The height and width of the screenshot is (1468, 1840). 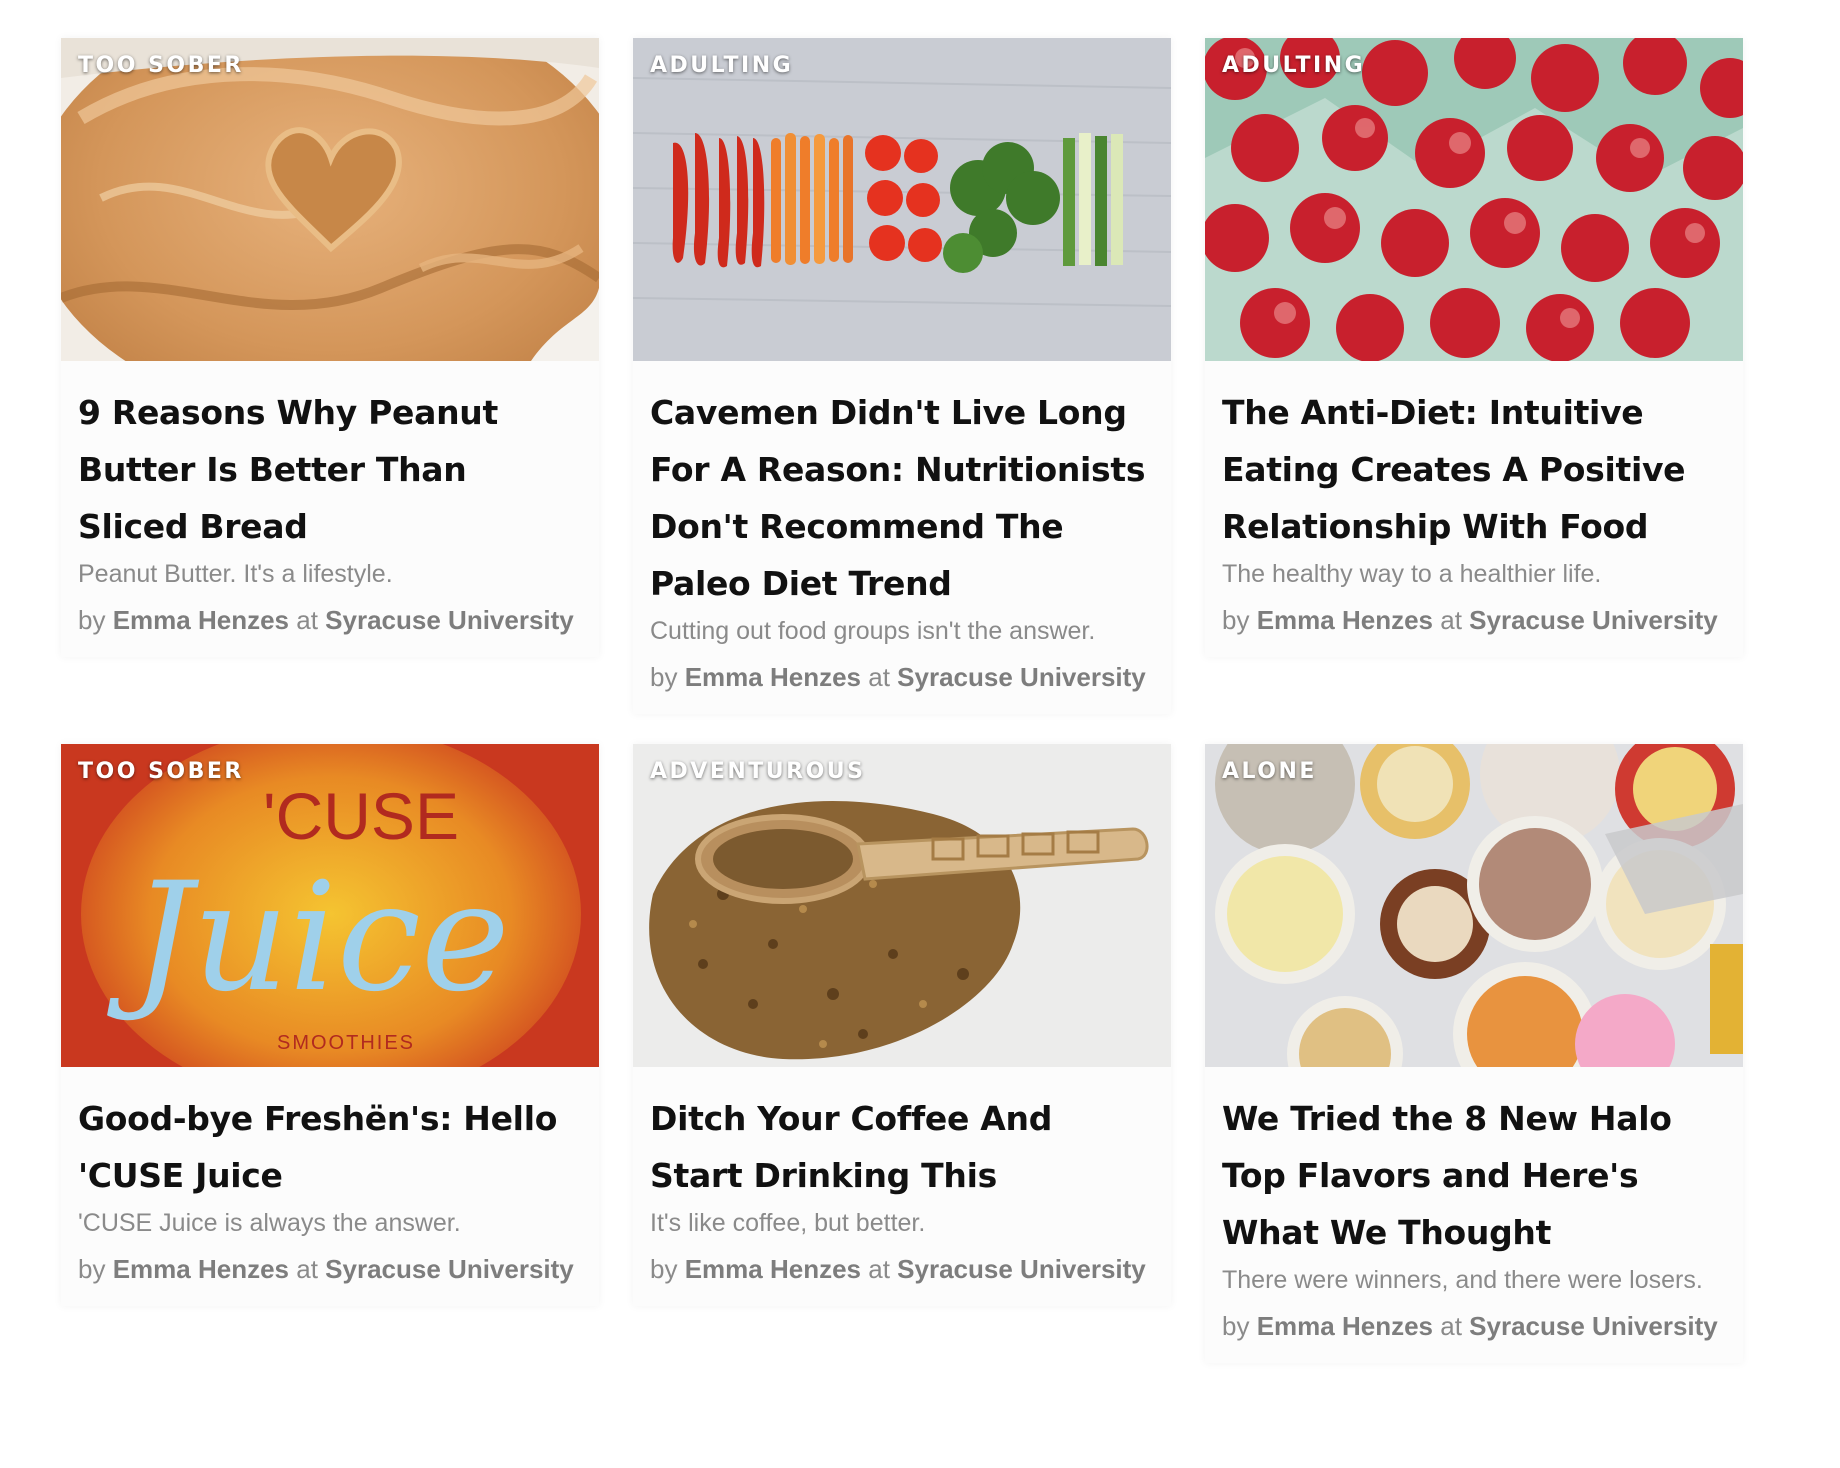 I want to click on sign-text-smoothies: SMOOTHIES, so click(x=346, y=1043).